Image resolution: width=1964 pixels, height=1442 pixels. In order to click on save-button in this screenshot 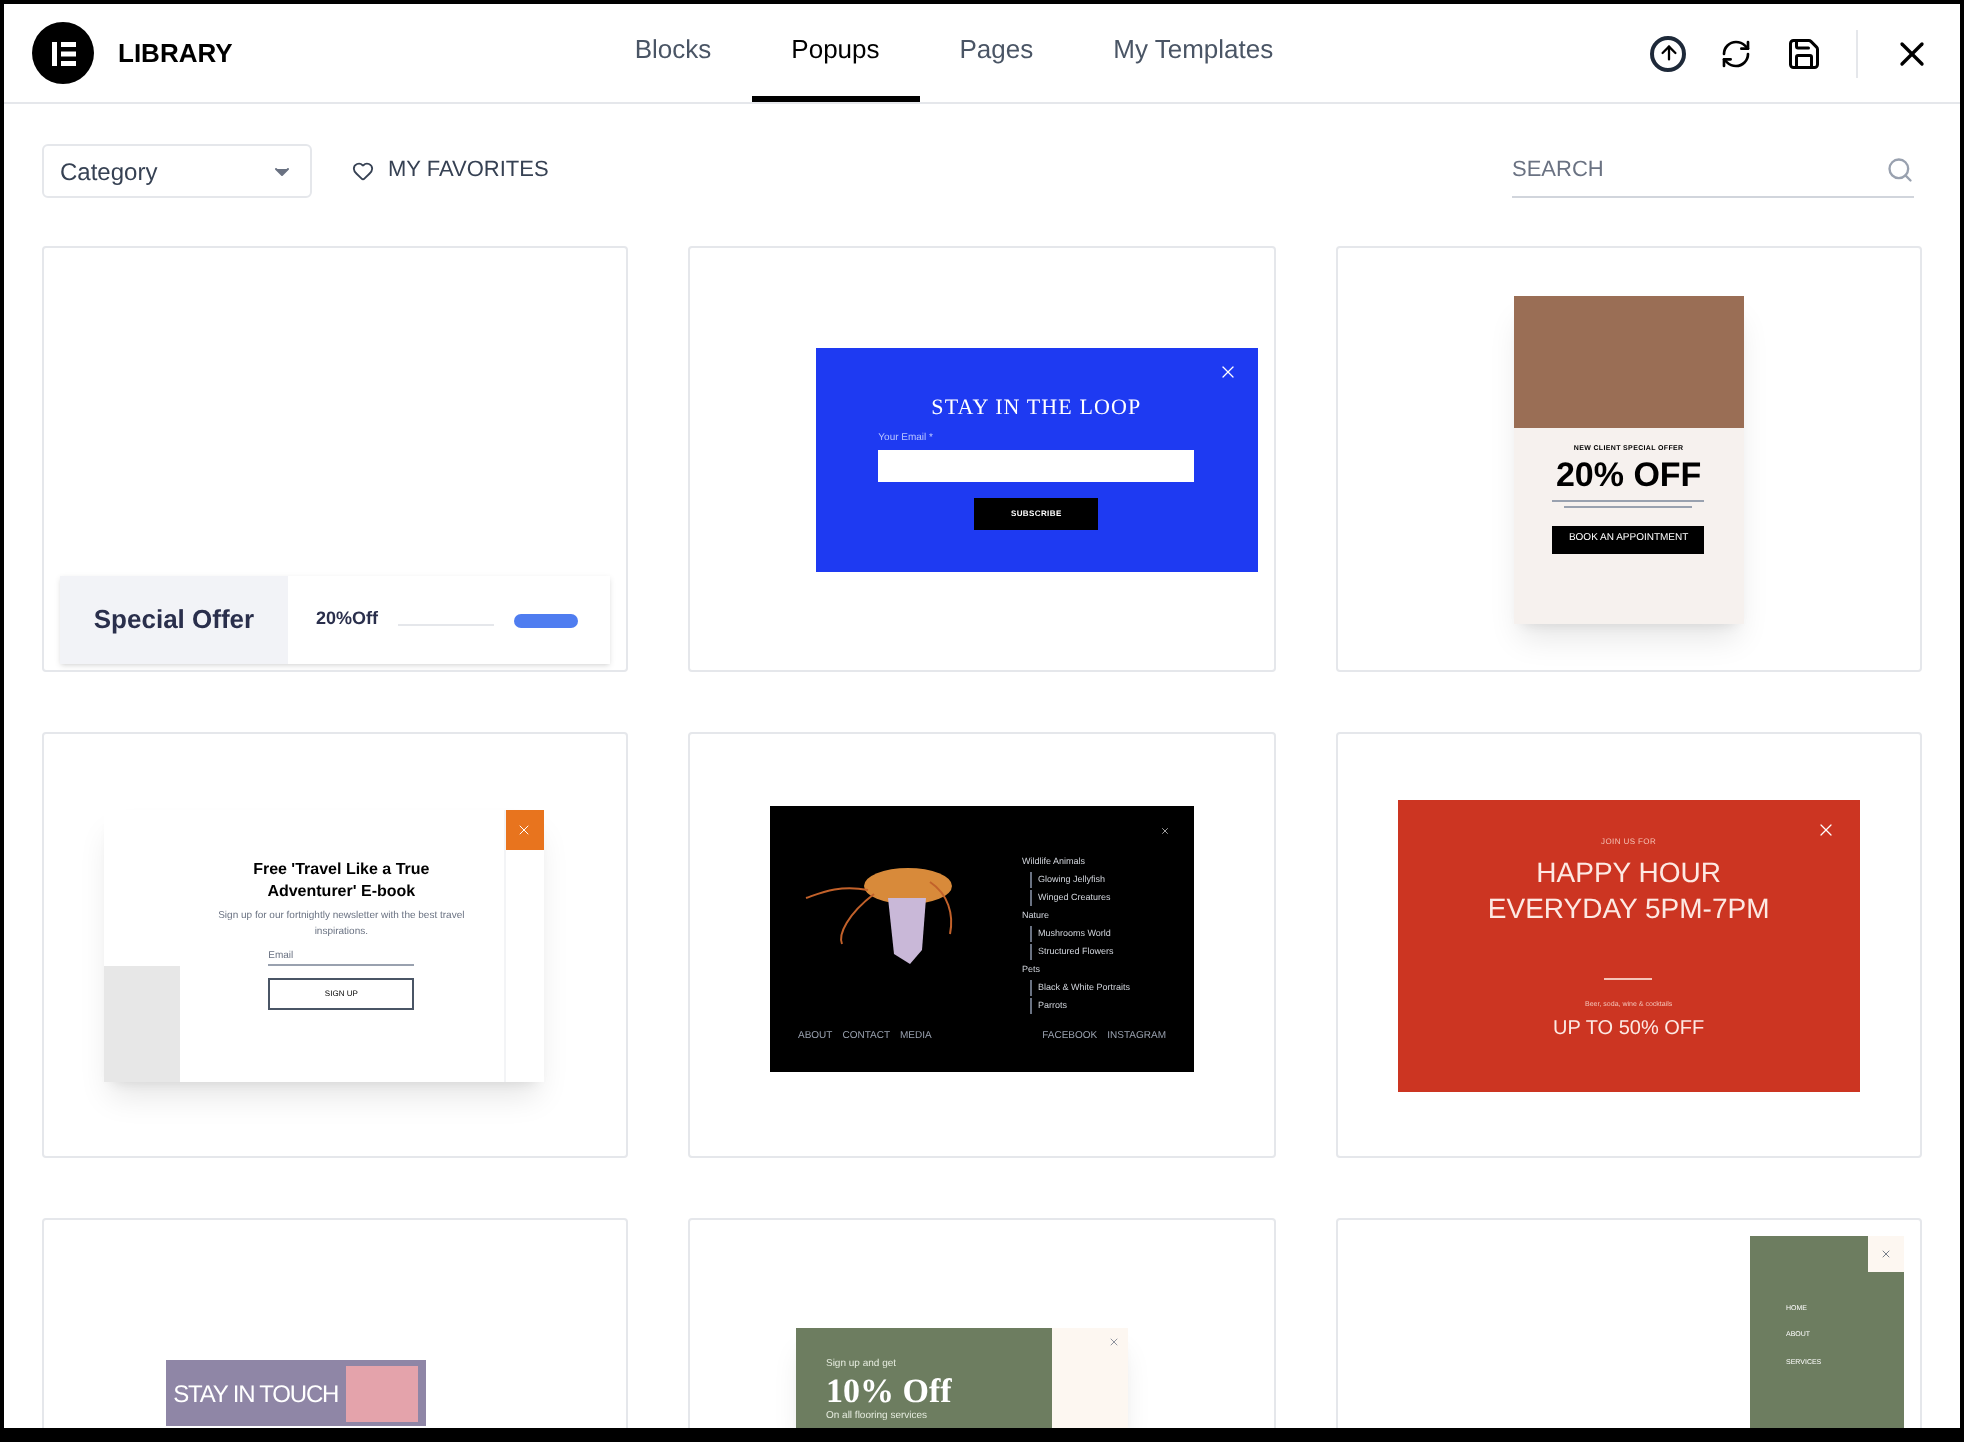, I will do `click(1804, 53)`.